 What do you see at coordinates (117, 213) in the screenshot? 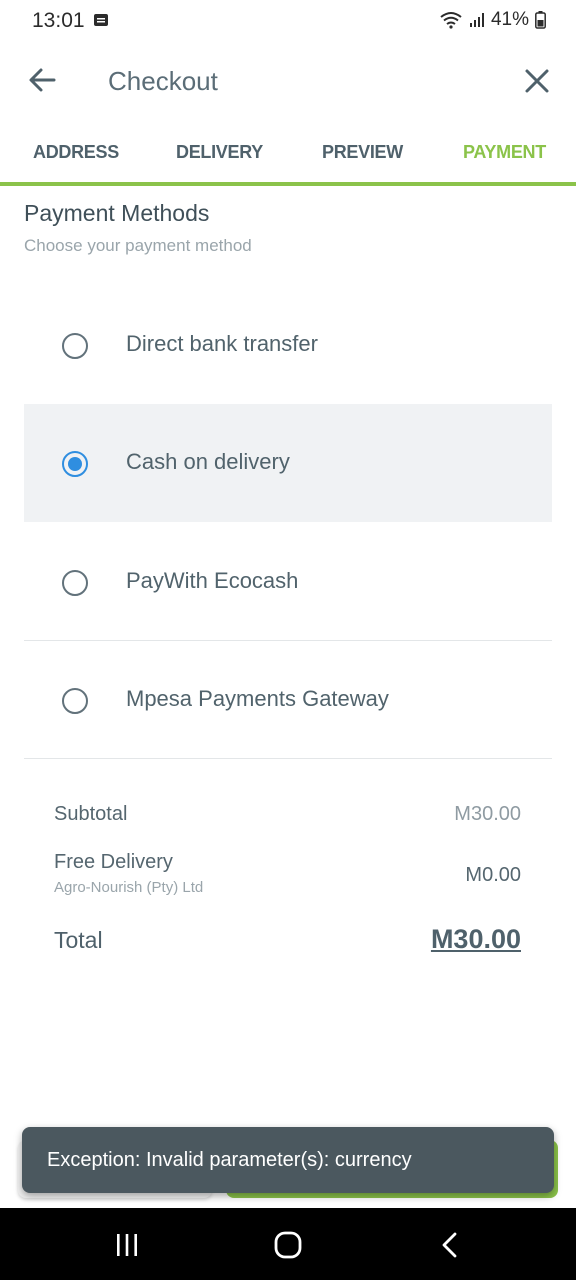
I see `section-title: Payment Methods` at bounding box center [117, 213].